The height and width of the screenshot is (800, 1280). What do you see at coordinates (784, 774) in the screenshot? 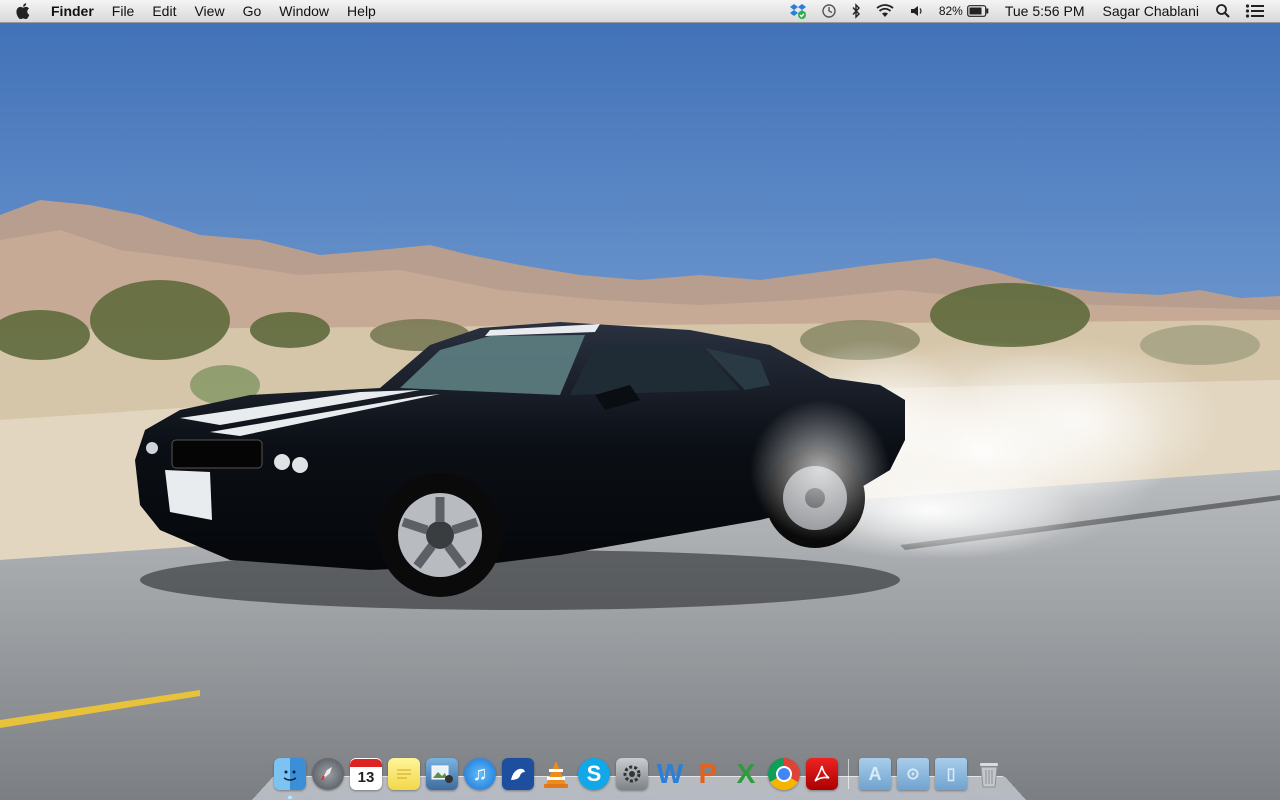
I see `google-chrome-icon` at bounding box center [784, 774].